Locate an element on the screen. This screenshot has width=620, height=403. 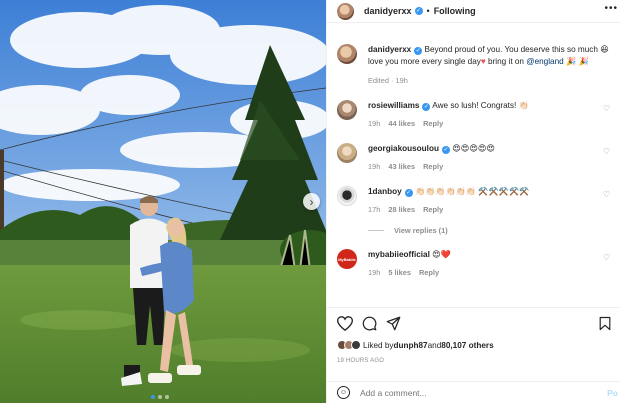
save-bookmark-icon is located at coordinates (605, 323).